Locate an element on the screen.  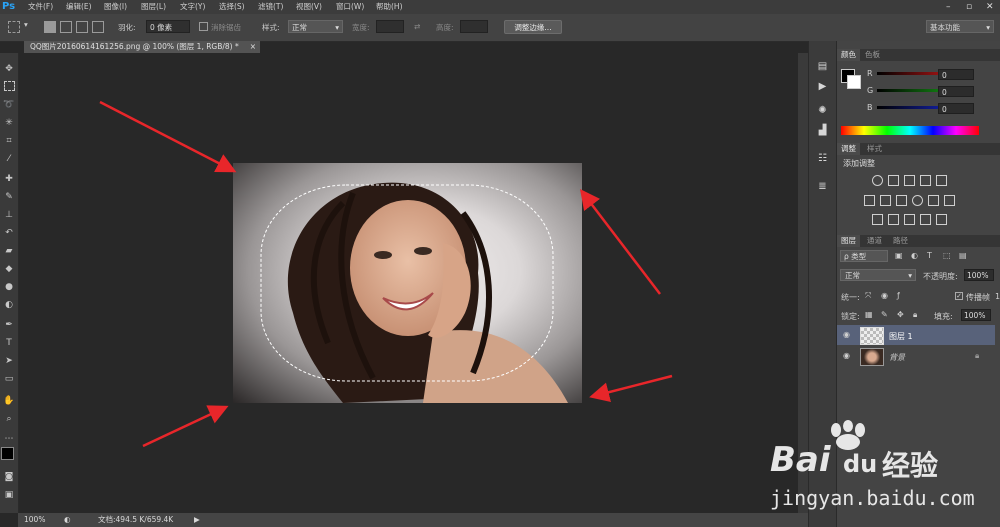
filter-type-icon: T is located at coordinates (929, 255).